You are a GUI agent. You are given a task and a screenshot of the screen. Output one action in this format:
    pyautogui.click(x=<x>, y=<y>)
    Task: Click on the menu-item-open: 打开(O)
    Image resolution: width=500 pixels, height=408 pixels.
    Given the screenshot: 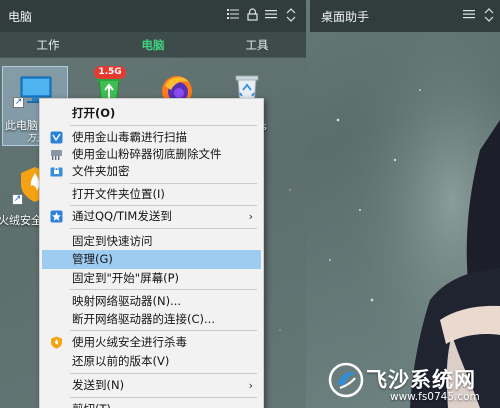 What is the action you would take?
    pyautogui.click(x=151, y=113)
    